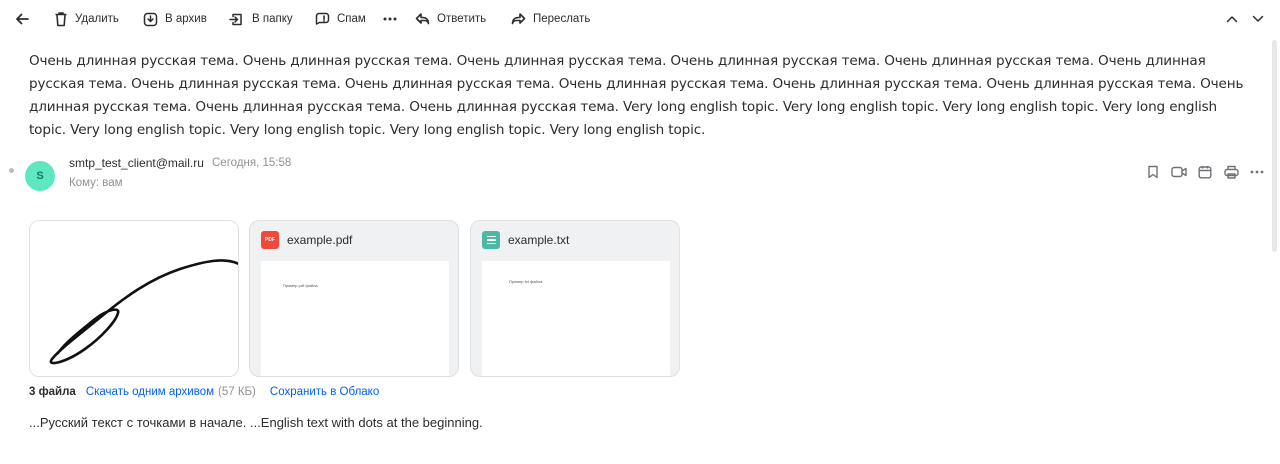 The height and width of the screenshot is (464, 1280). Describe the element at coordinates (136, 163) in the screenshot. I see `sender-email: smtp_test_client@mail.ru` at that location.